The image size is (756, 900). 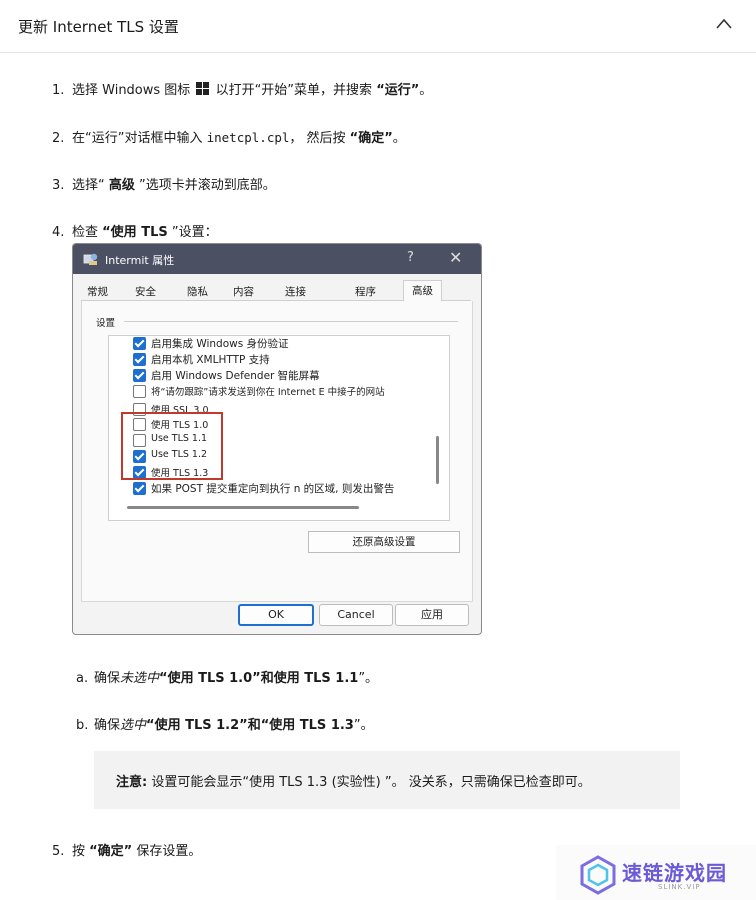 What do you see at coordinates (133, 725) in the screenshot?
I see `substep-emphasis: 选中` at bounding box center [133, 725].